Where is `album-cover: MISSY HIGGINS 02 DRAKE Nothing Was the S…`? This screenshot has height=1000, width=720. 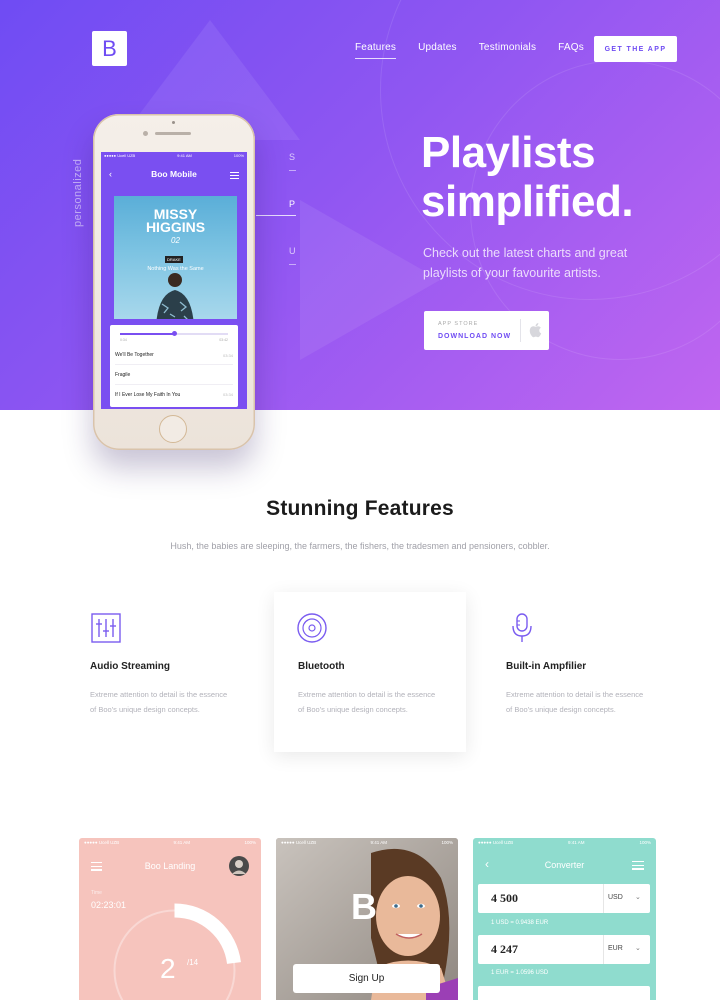 album-cover: MISSY HIGGINS 02 DRAKE Nothing Was the S… is located at coordinates (175, 257).